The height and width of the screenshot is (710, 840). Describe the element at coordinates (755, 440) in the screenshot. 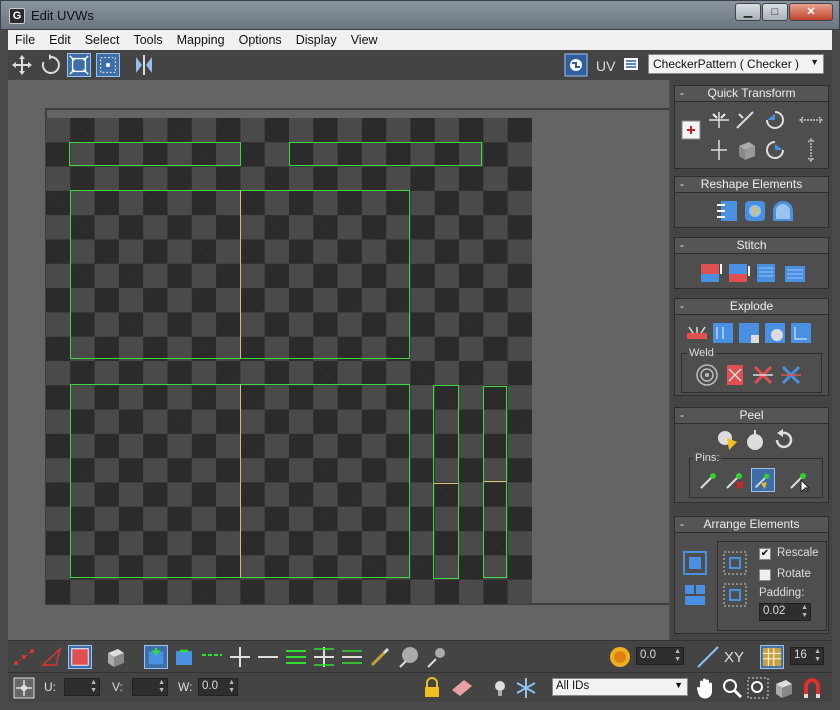

I see `peel-mode-icon` at that location.